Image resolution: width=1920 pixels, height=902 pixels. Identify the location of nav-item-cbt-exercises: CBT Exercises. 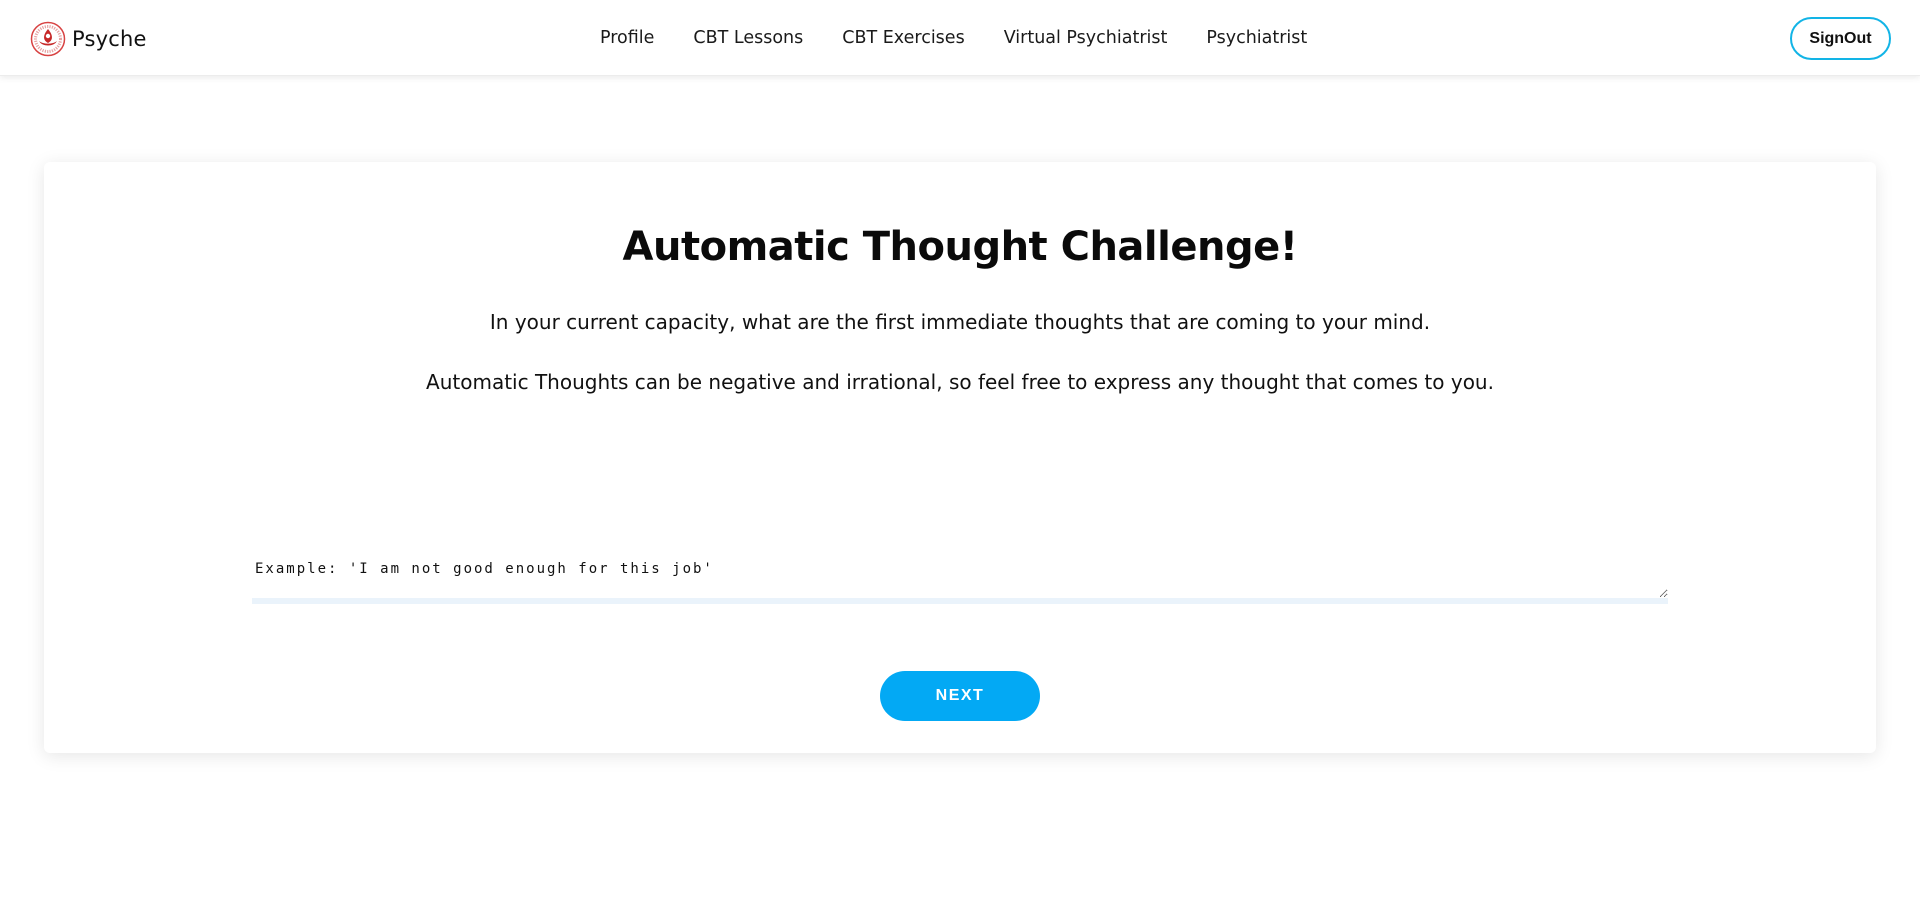
(903, 38).